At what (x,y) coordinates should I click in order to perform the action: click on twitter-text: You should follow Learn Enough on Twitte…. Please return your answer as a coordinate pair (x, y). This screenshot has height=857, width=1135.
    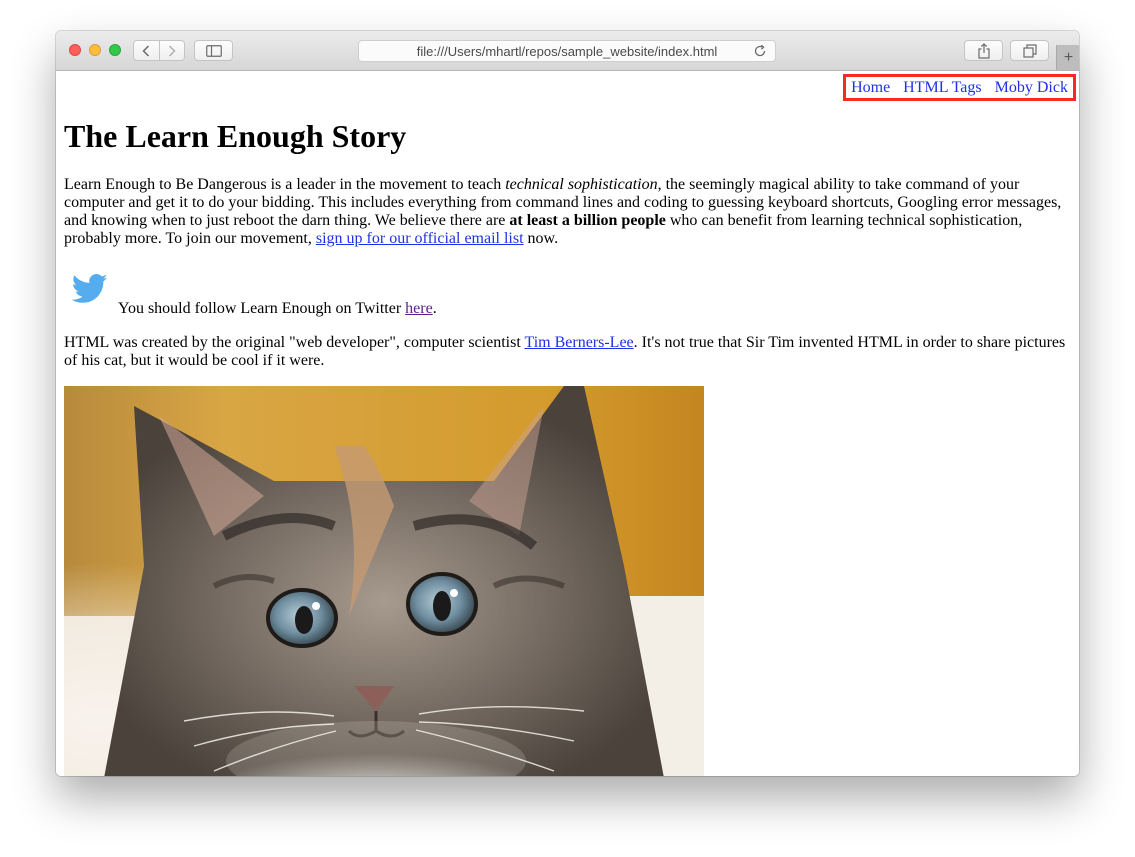
    Looking at the image, I should click on (262, 308).